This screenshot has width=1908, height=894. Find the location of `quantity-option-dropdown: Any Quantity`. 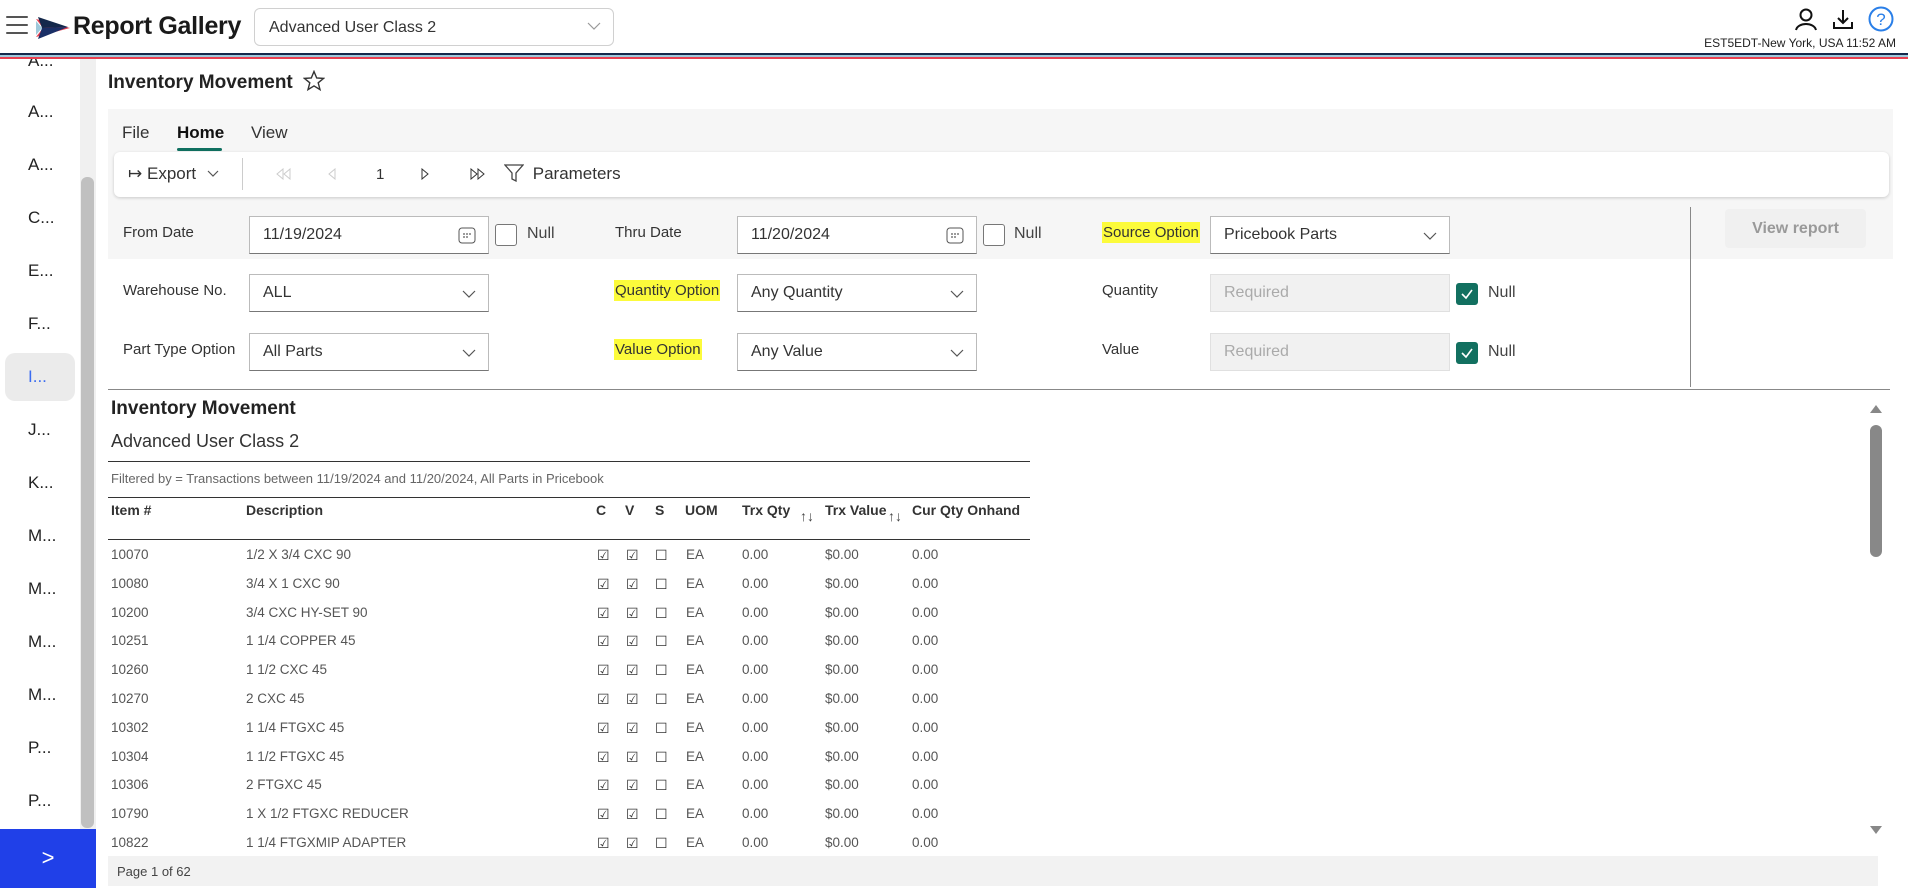

quantity-option-dropdown: Any Quantity is located at coordinates (857, 293).